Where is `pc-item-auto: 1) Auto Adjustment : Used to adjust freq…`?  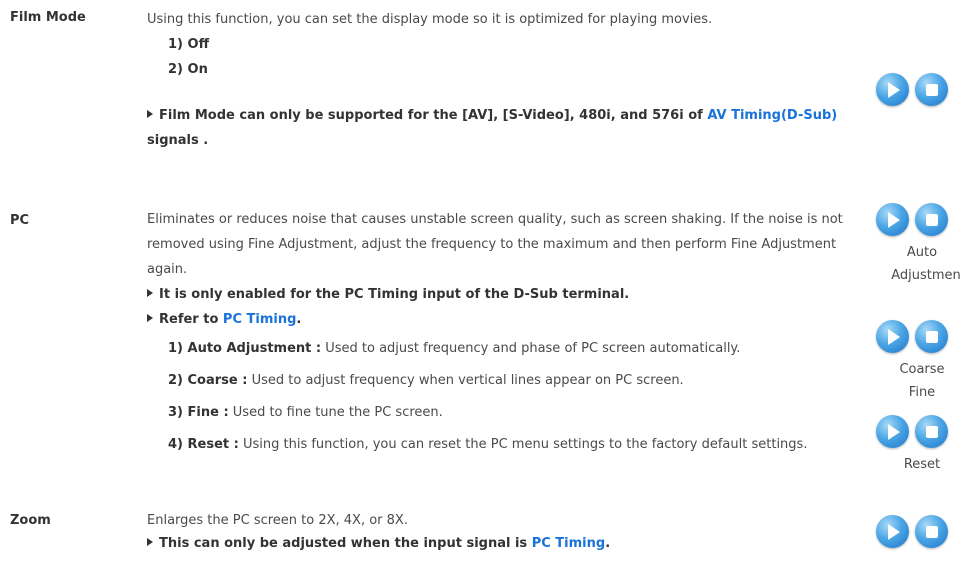
pc-item-auto: 1) Auto Adjustment : Used to adjust freq… is located at coordinates (454, 348).